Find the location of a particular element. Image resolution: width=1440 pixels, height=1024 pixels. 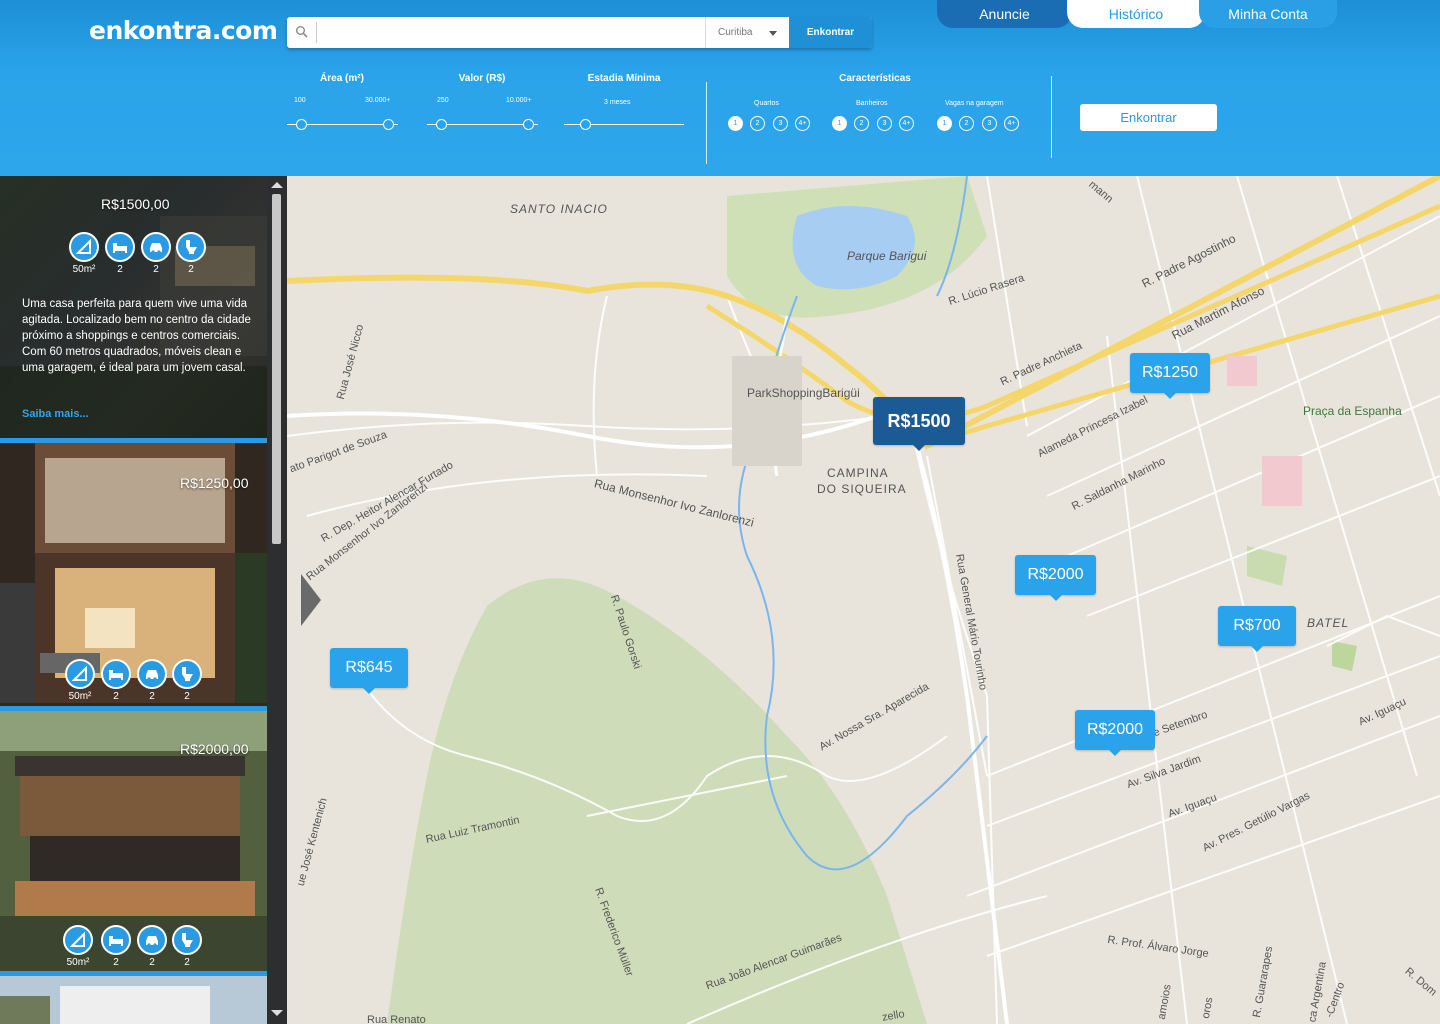

caracteristicas-label: Características is located at coordinates (875, 78).